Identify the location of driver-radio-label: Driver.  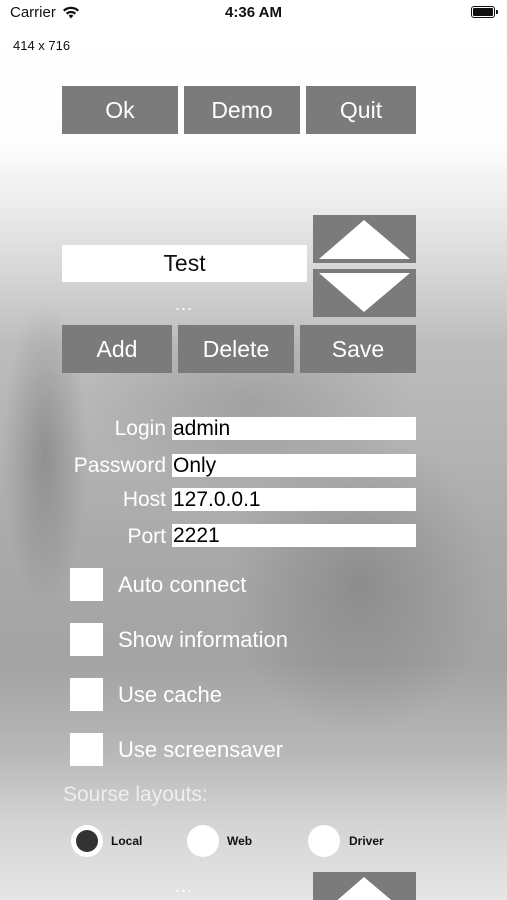
(366, 841).